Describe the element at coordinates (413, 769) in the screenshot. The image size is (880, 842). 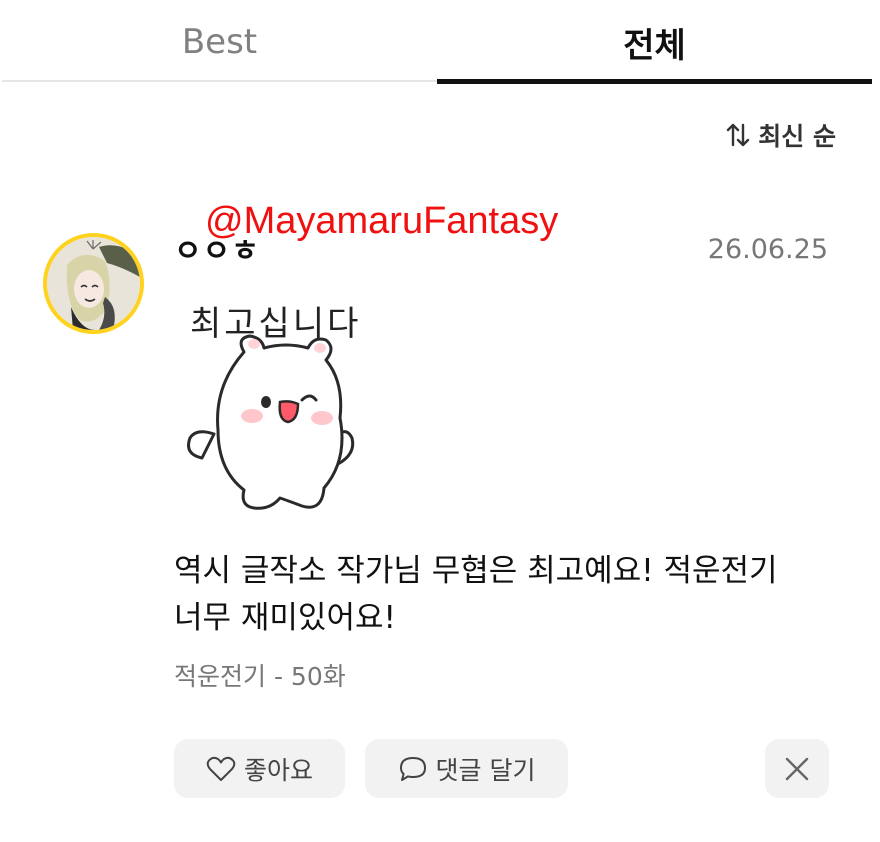
I see `speech-bubble-icon` at that location.